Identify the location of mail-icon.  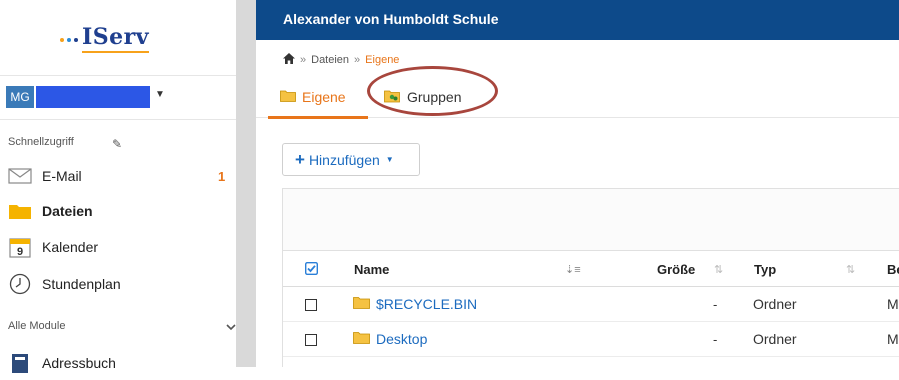
(20, 176).